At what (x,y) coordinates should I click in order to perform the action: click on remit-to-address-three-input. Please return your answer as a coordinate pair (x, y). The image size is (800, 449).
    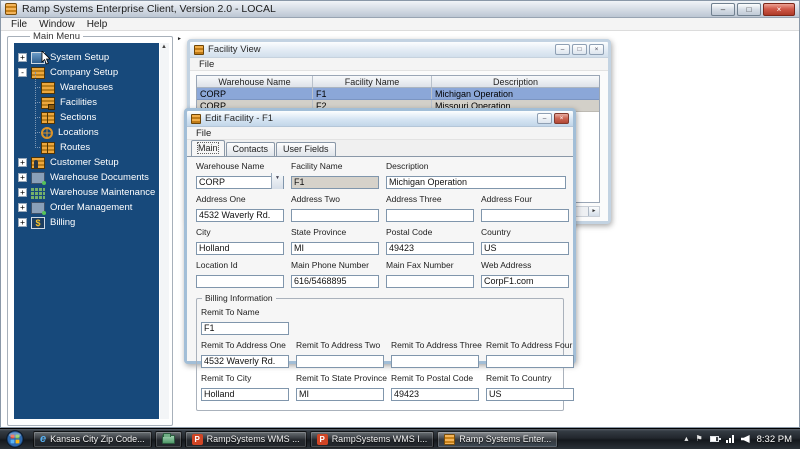
    Looking at the image, I should click on (435, 361).